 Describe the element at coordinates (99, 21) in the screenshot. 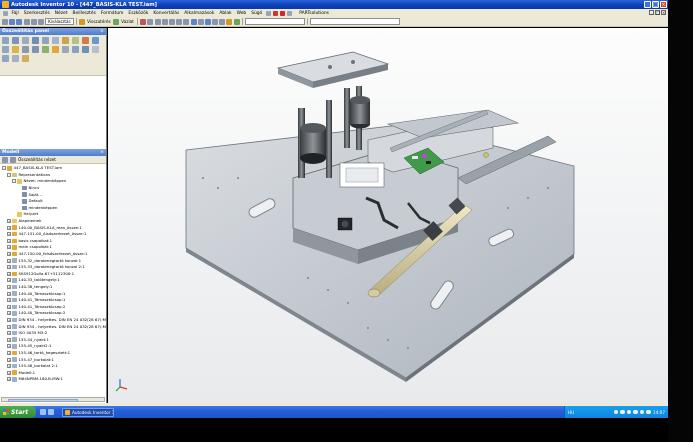

I see `return-button: Visszatérés` at that location.